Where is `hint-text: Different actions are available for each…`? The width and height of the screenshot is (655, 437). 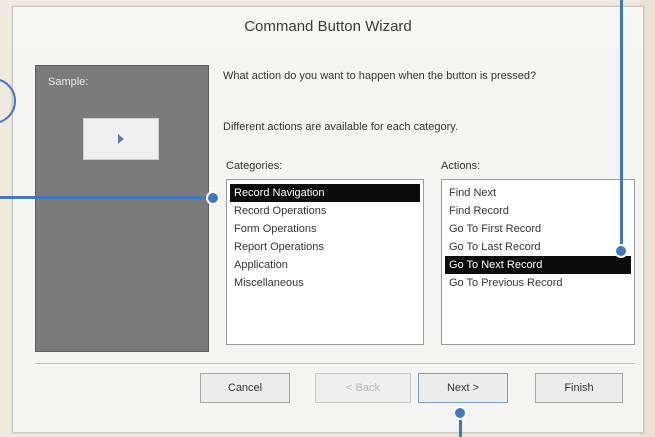 hint-text: Different actions are available for each… is located at coordinates (341, 127).